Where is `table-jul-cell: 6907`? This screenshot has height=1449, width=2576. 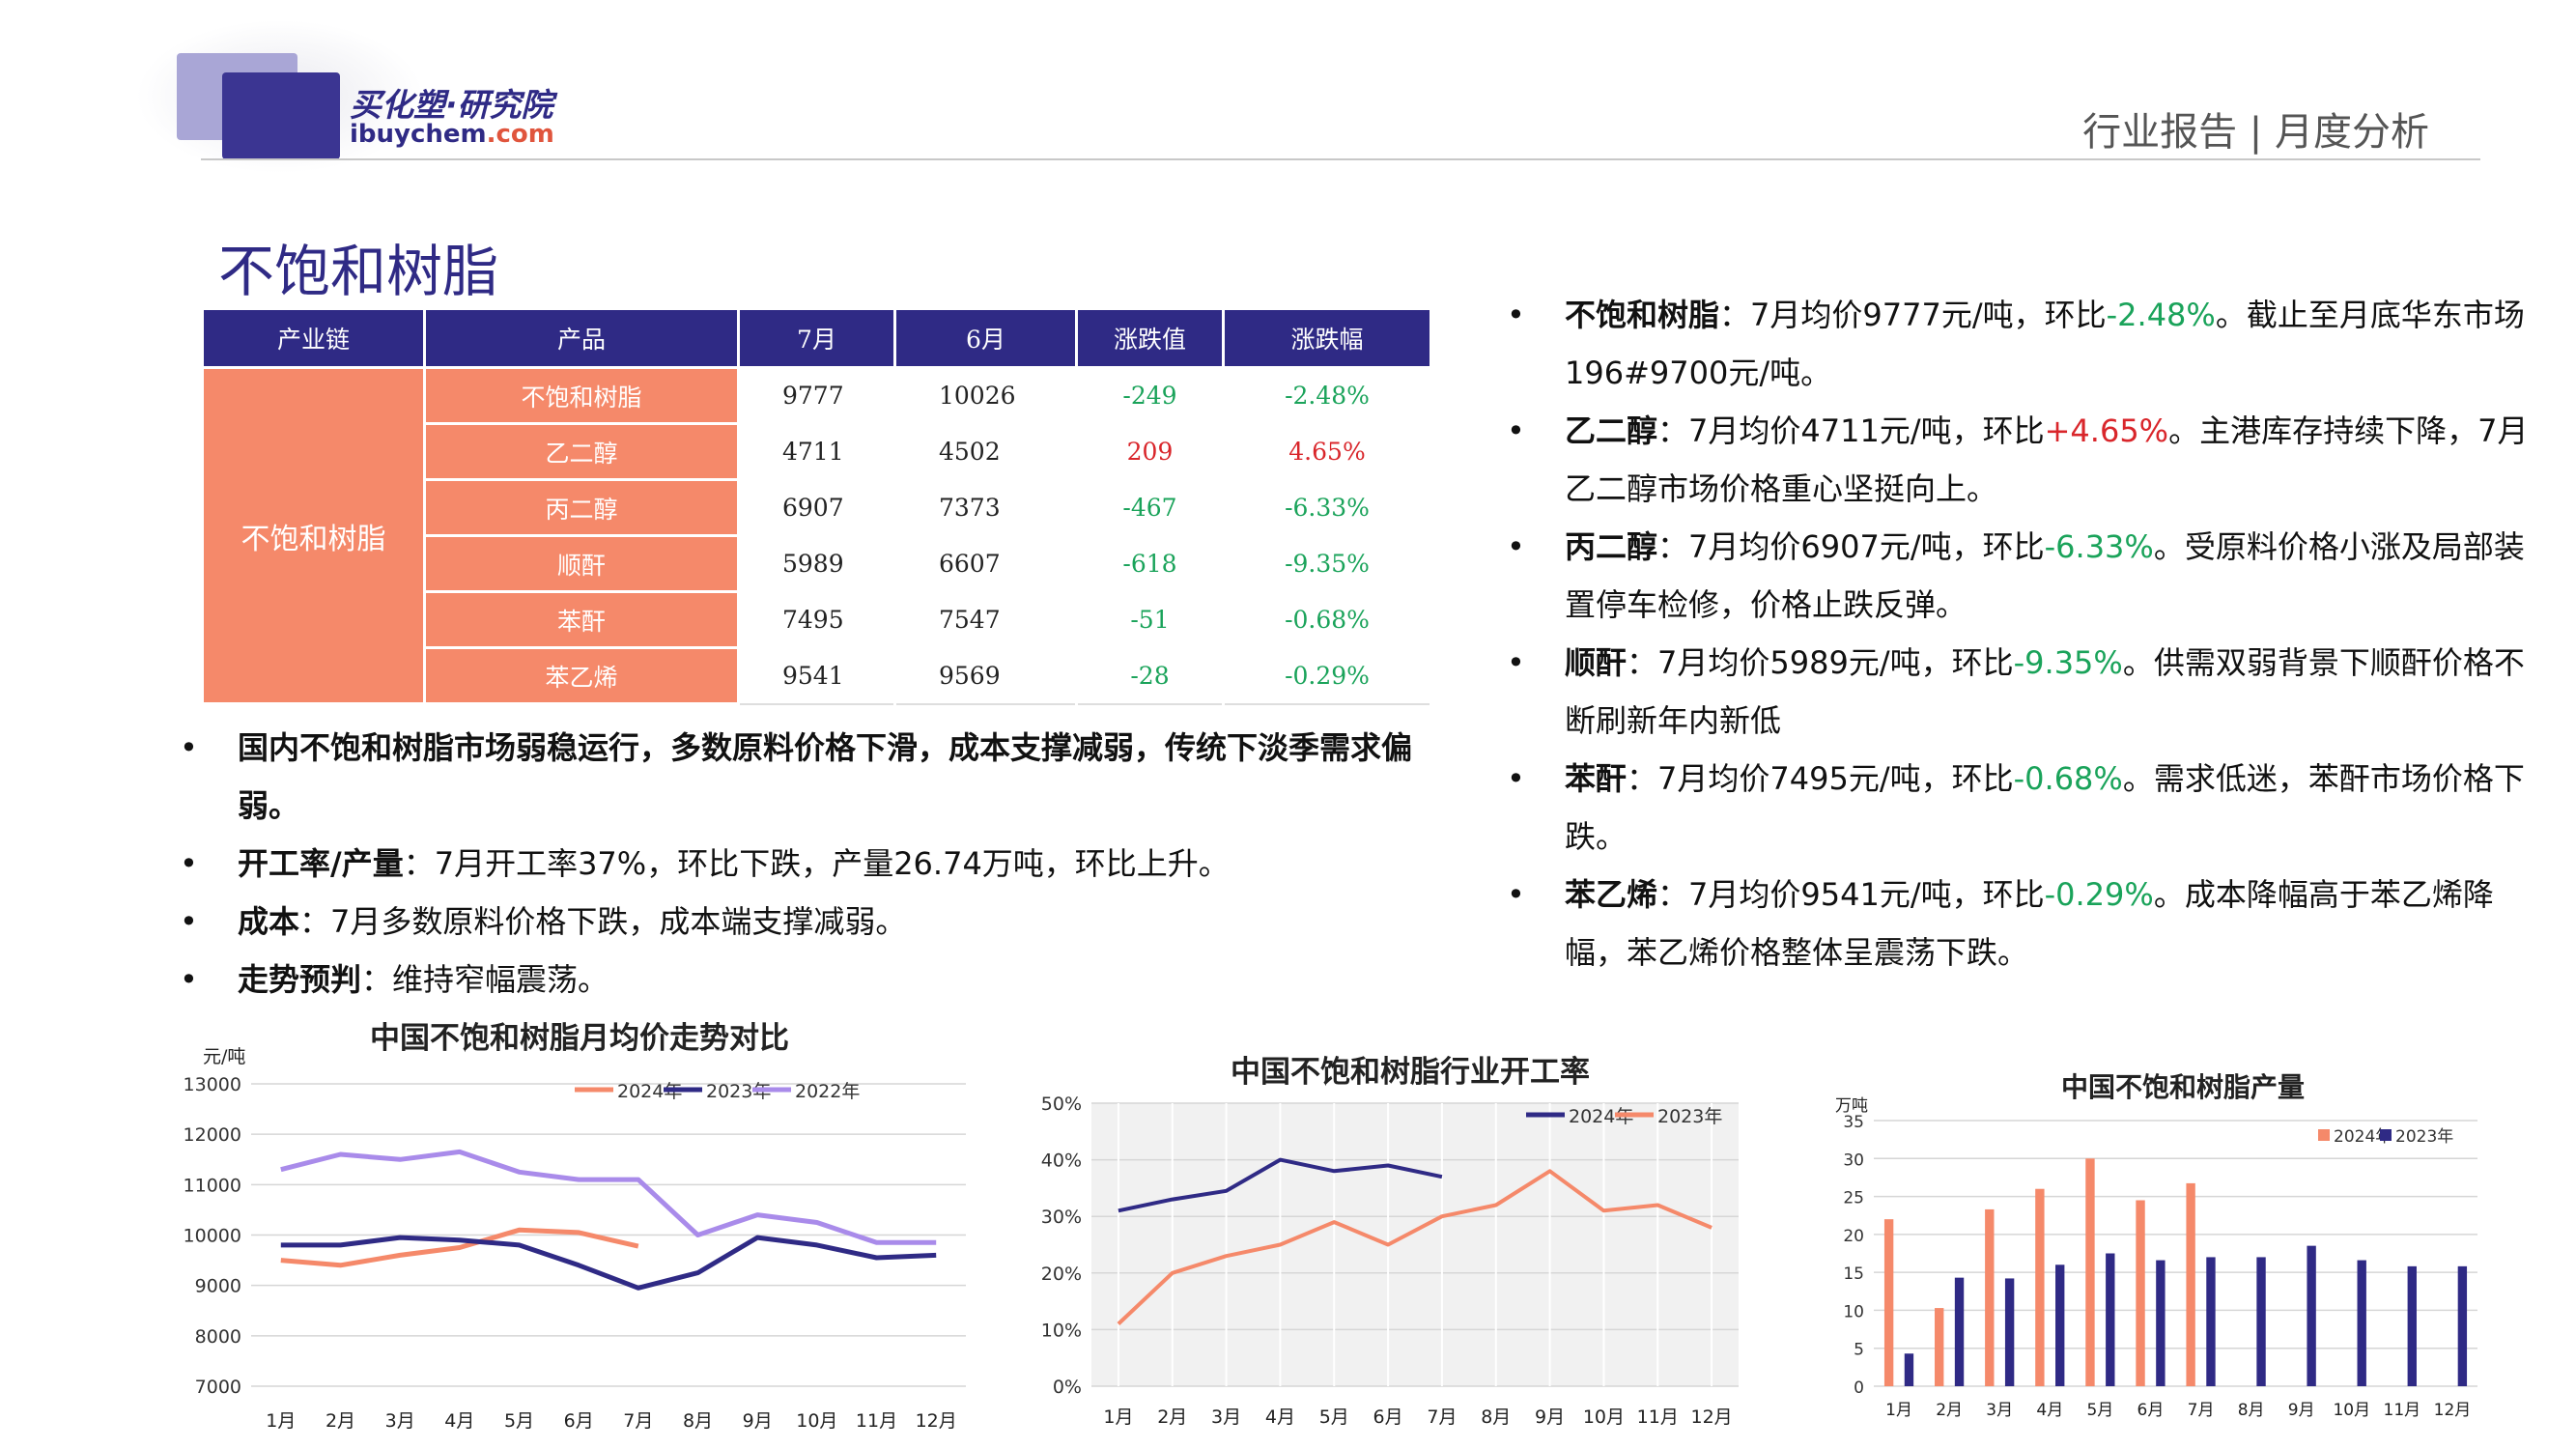
table-jul-cell: 6907 is located at coordinates (816, 507).